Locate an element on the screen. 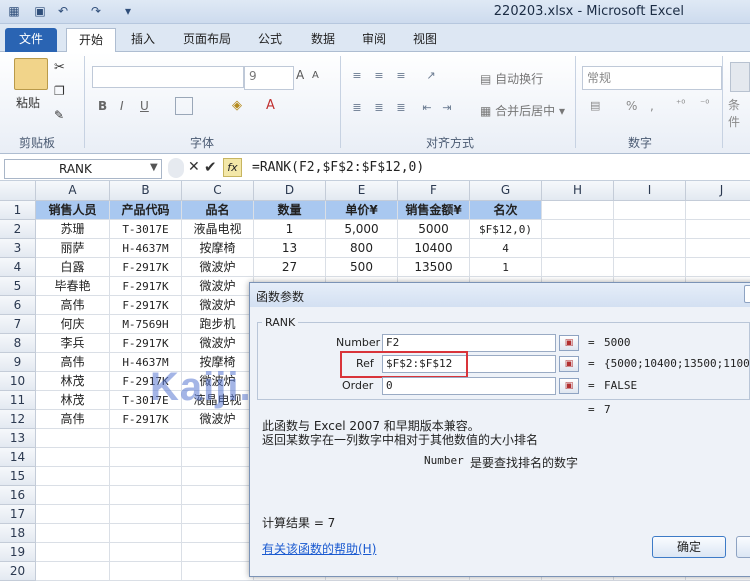  table-cell: H-4637M is located at coordinates (146, 248).